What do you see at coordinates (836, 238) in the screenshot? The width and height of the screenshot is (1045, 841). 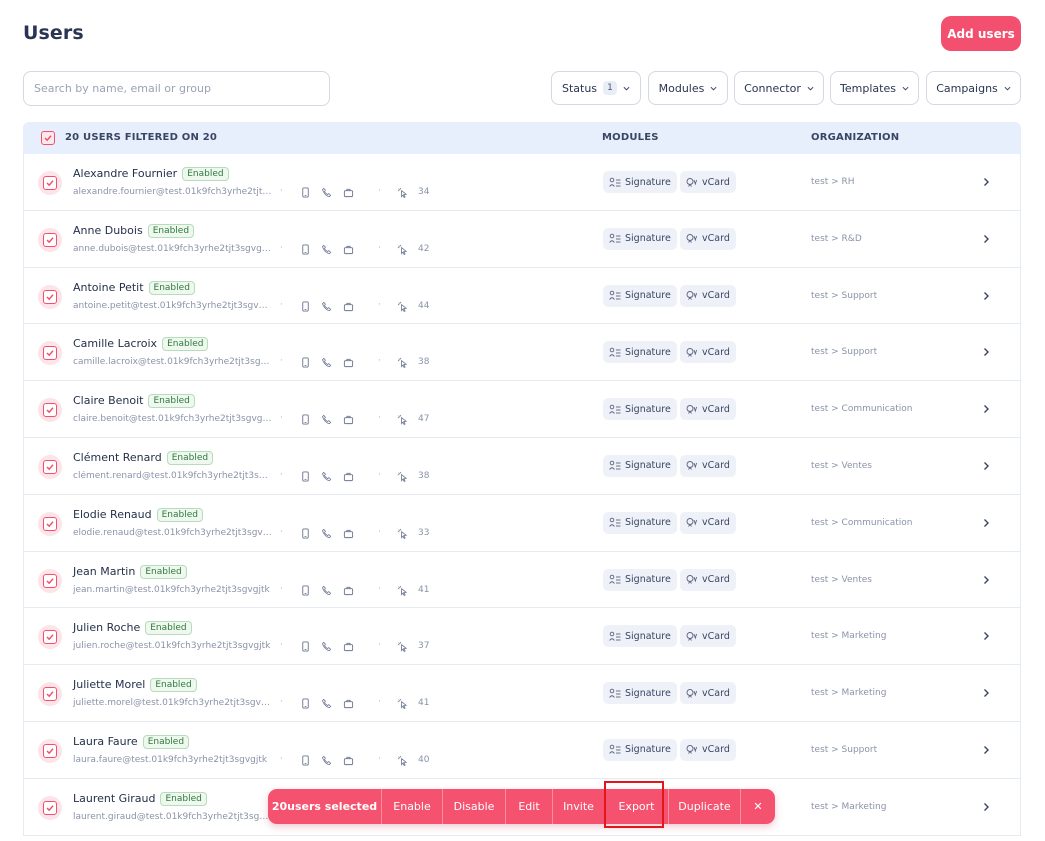 I see `organization-cell: test > R&D` at bounding box center [836, 238].